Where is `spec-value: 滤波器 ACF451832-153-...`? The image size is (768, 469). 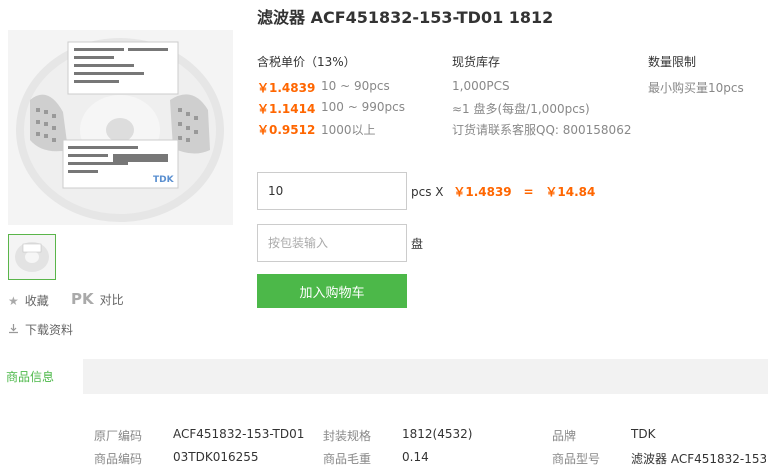 spec-value: 滤波器 ACF451832-153-... is located at coordinates (698, 459).